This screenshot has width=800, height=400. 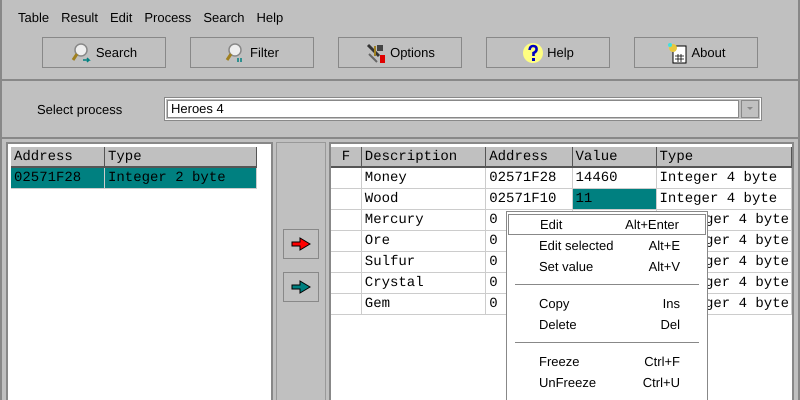 I want to click on table-cell: Integer 2 byte, so click(x=180, y=177).